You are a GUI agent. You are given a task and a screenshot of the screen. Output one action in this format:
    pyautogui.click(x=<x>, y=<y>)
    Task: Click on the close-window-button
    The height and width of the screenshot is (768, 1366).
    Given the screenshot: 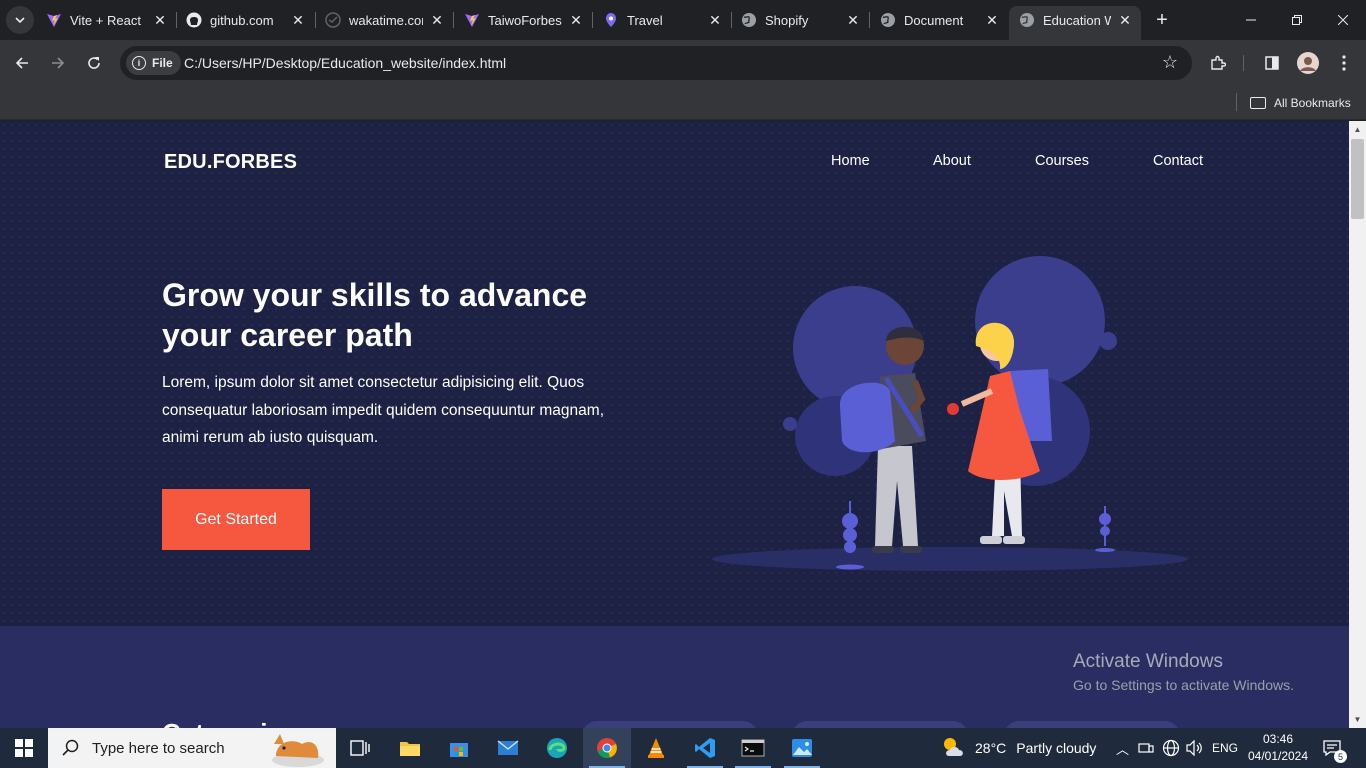 What is the action you would take?
    pyautogui.click(x=1343, y=20)
    